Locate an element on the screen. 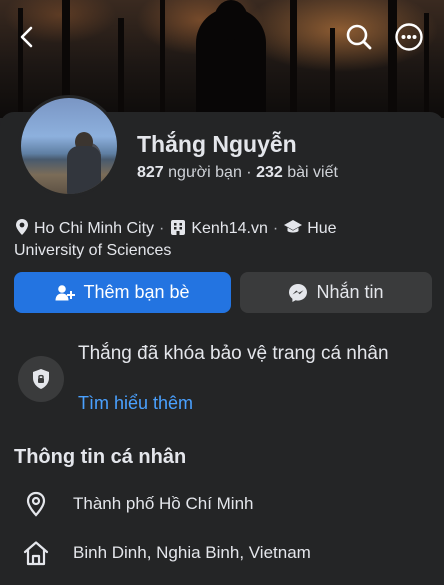 The height and width of the screenshot is (585, 444). profile-name: Thắng Nguyễn is located at coordinates (217, 144).